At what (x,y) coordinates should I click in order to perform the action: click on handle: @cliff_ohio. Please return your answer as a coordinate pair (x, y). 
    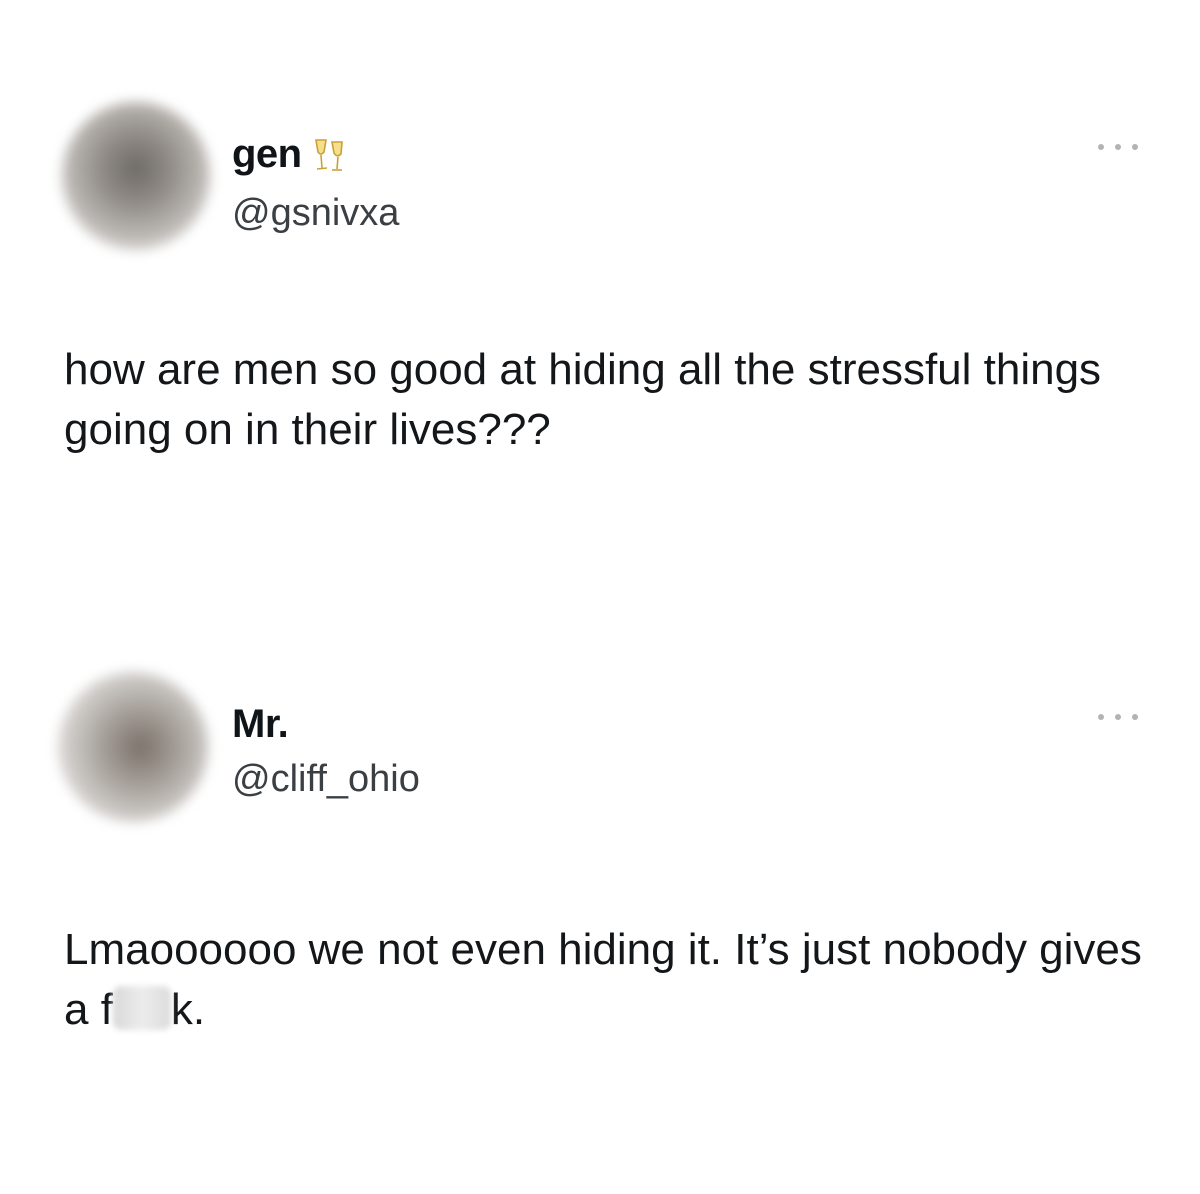
    Looking at the image, I should click on (326, 779).